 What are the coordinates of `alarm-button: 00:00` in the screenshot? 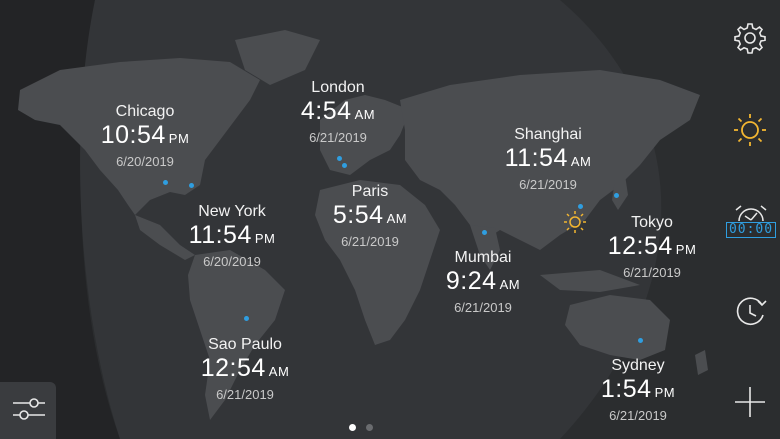 It's located at (751, 221).